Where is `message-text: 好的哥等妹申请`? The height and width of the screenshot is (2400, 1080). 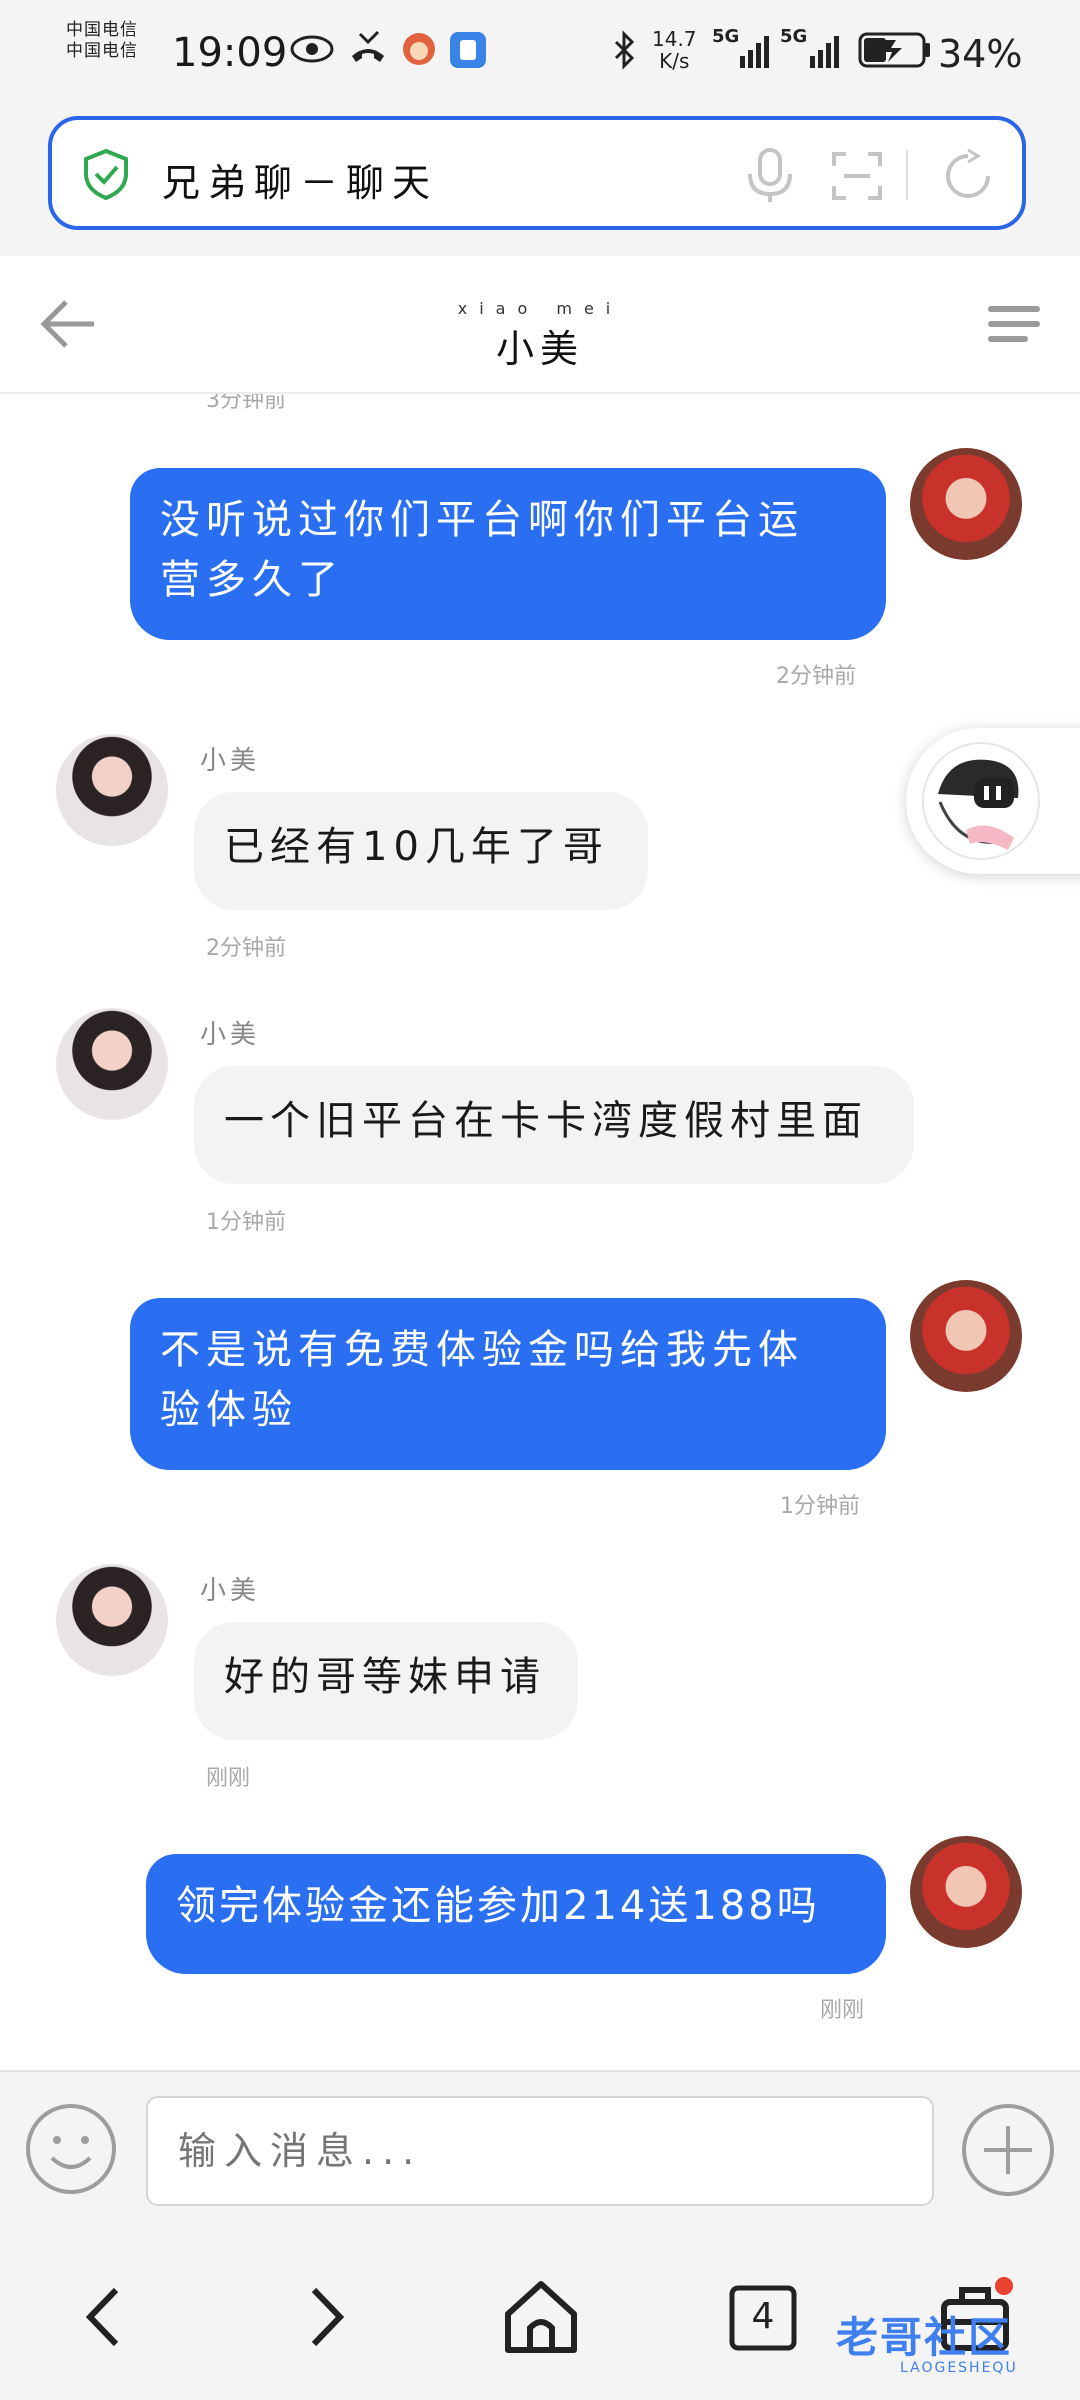
message-text: 好的哥等妹申请 is located at coordinates (385, 1677).